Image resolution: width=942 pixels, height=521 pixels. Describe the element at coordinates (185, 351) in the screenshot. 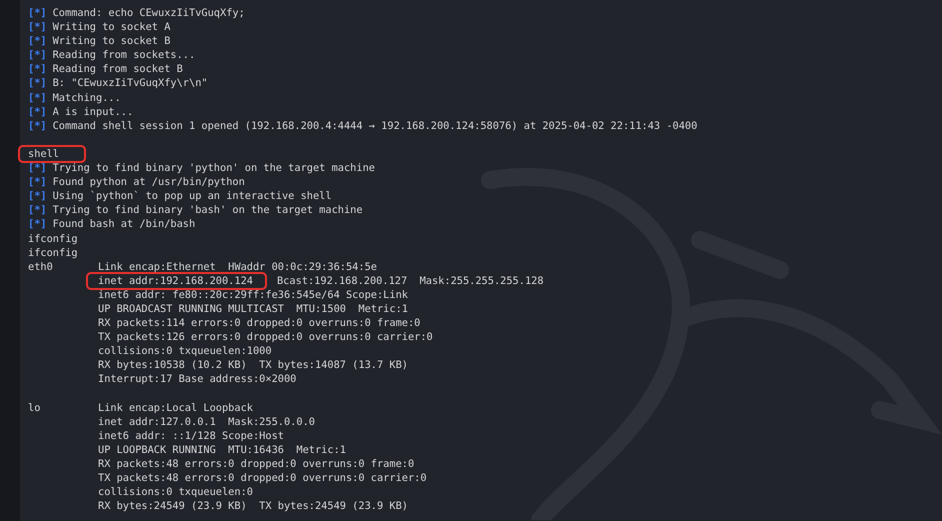

I see `interface-detail: collisions:0 txqueuelen:1000` at that location.